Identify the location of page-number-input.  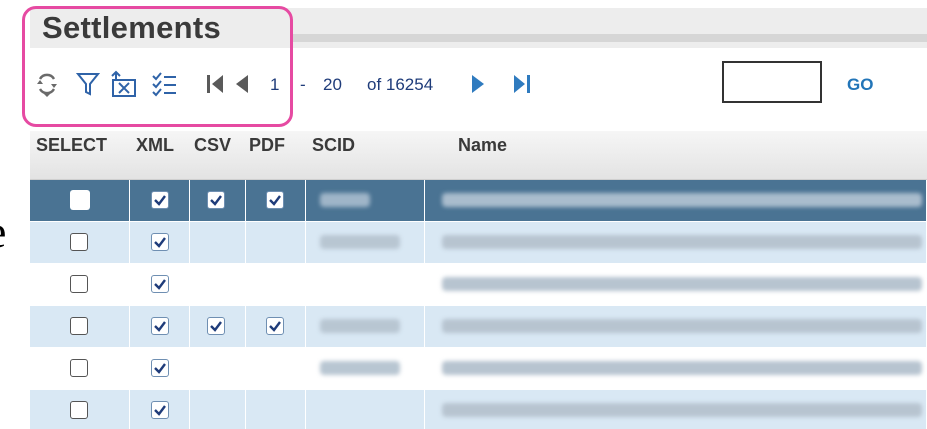
(772, 82).